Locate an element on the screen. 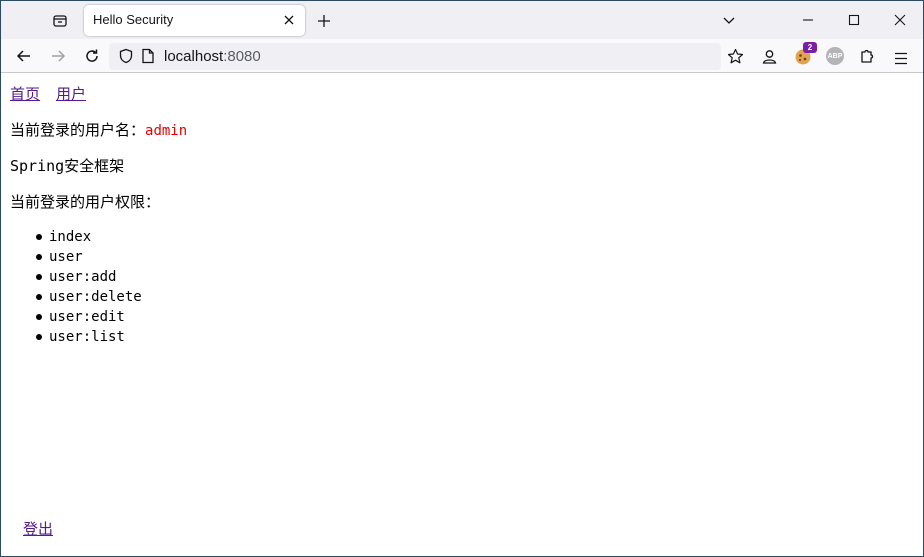 The width and height of the screenshot is (924, 557). authority-item: user is located at coordinates (89, 258).